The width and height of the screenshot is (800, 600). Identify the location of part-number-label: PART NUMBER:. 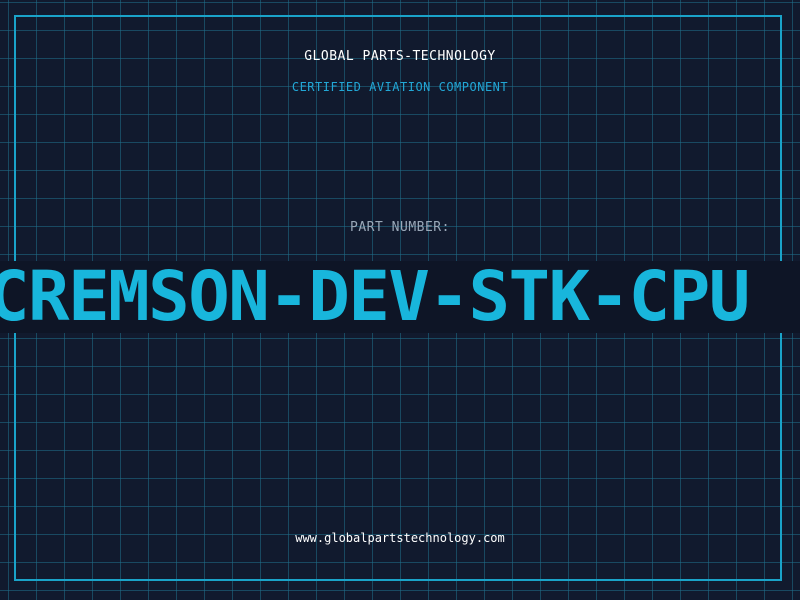
(400, 227).